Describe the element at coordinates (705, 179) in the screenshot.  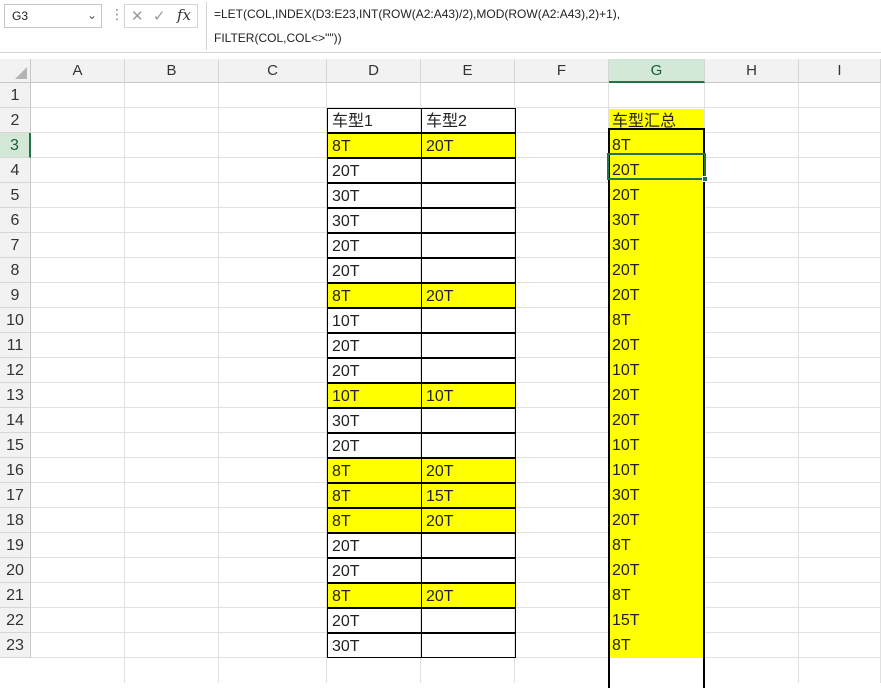
I see `fill-handle` at that location.